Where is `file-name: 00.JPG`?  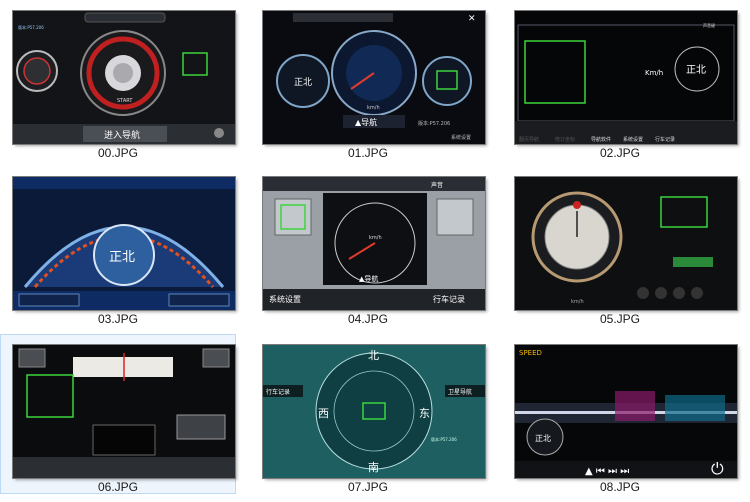
file-name: 00.JPG is located at coordinates (118, 153).